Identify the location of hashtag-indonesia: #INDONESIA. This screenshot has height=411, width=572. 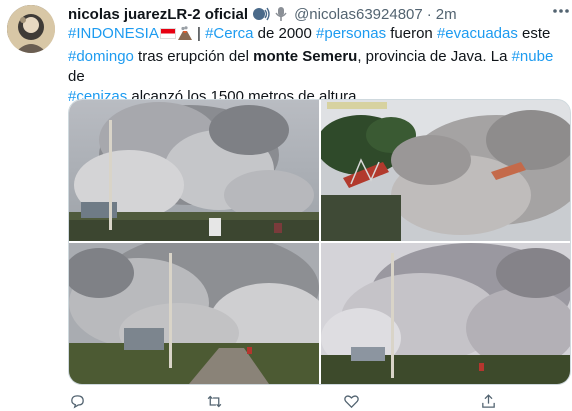
(113, 33).